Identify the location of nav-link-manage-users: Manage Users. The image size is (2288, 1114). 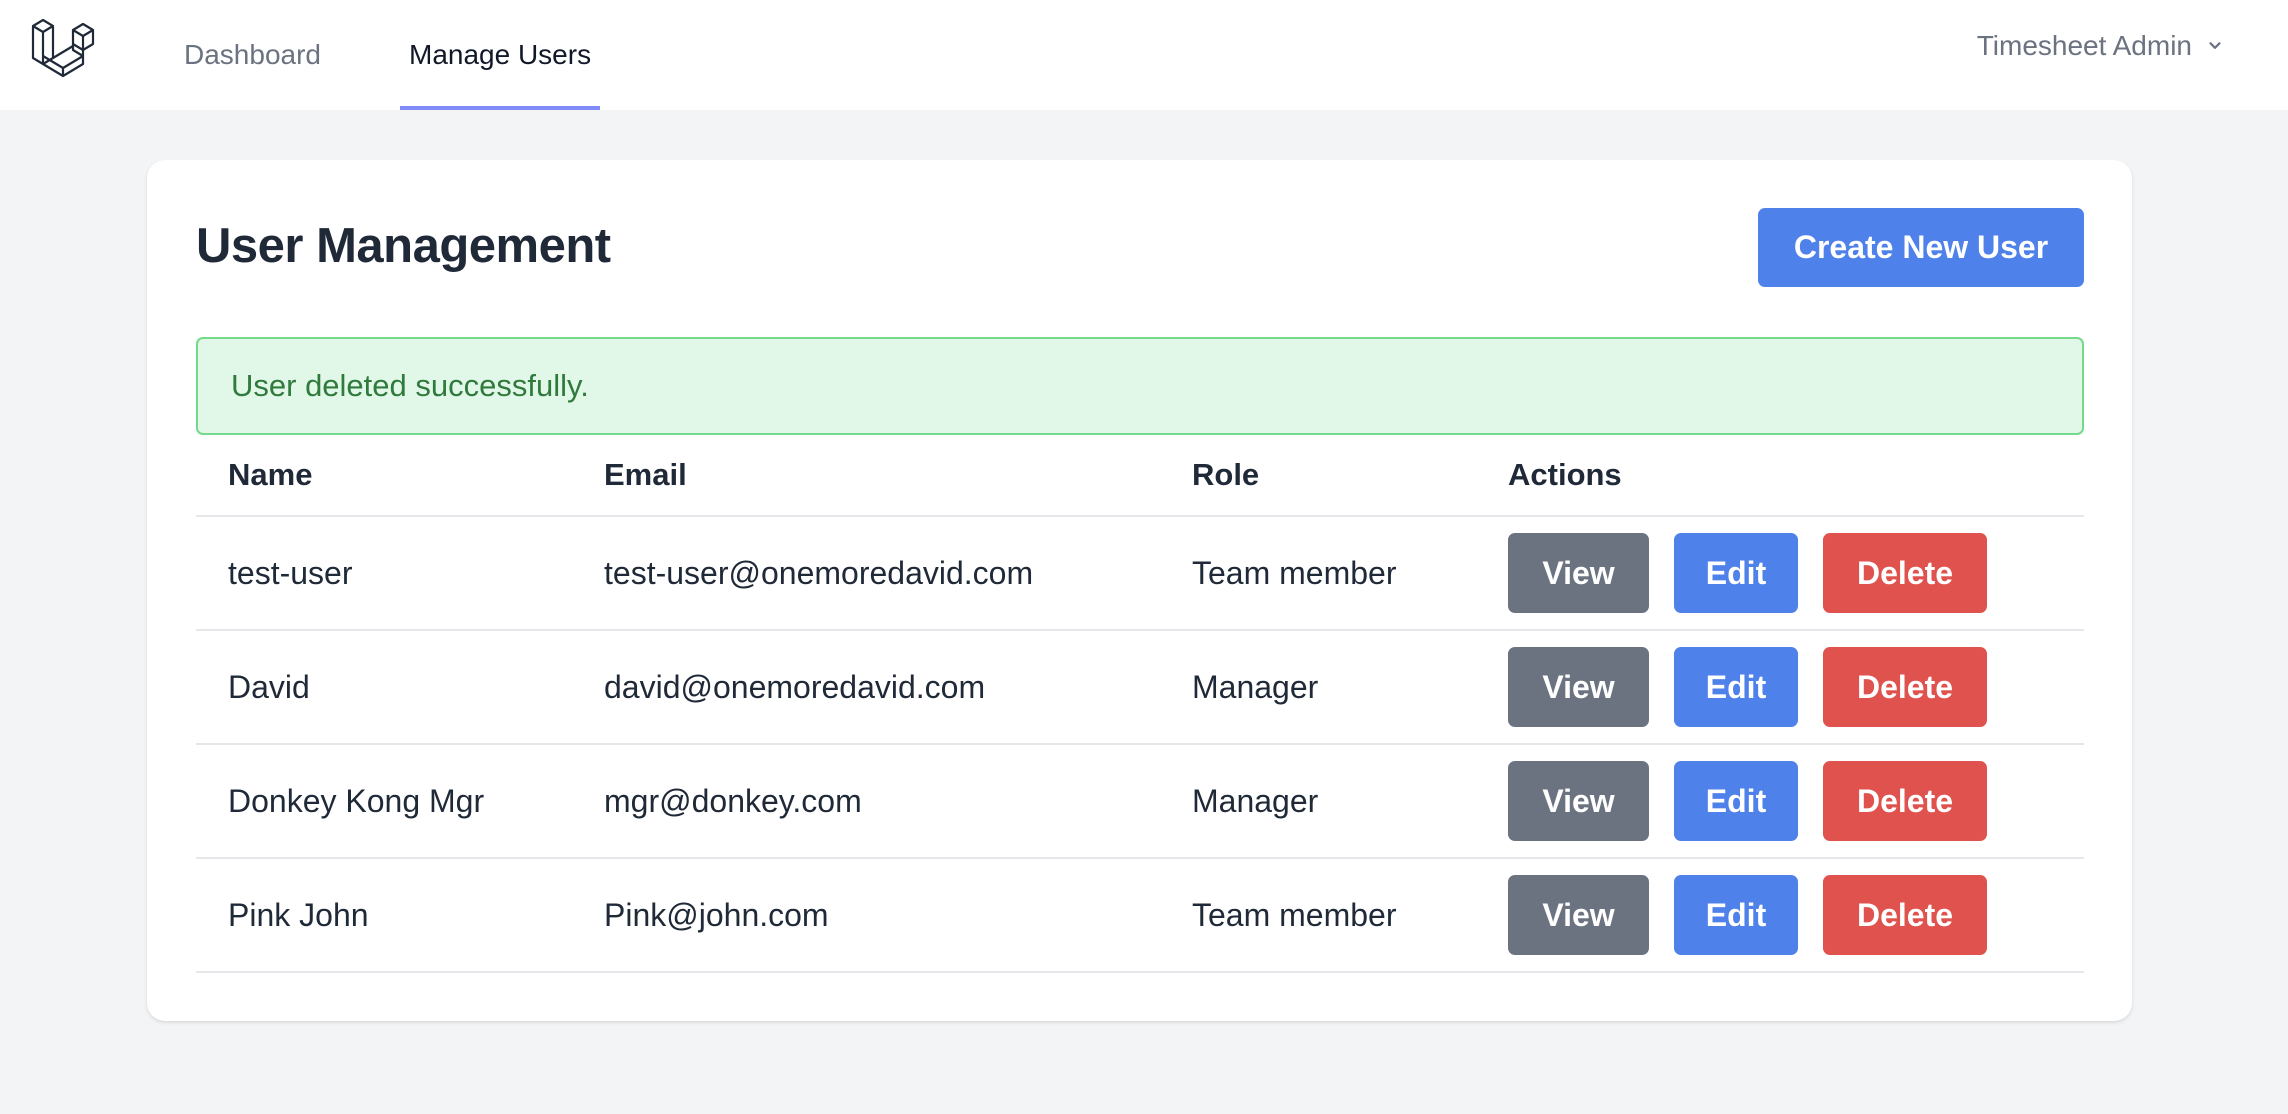
(500, 55).